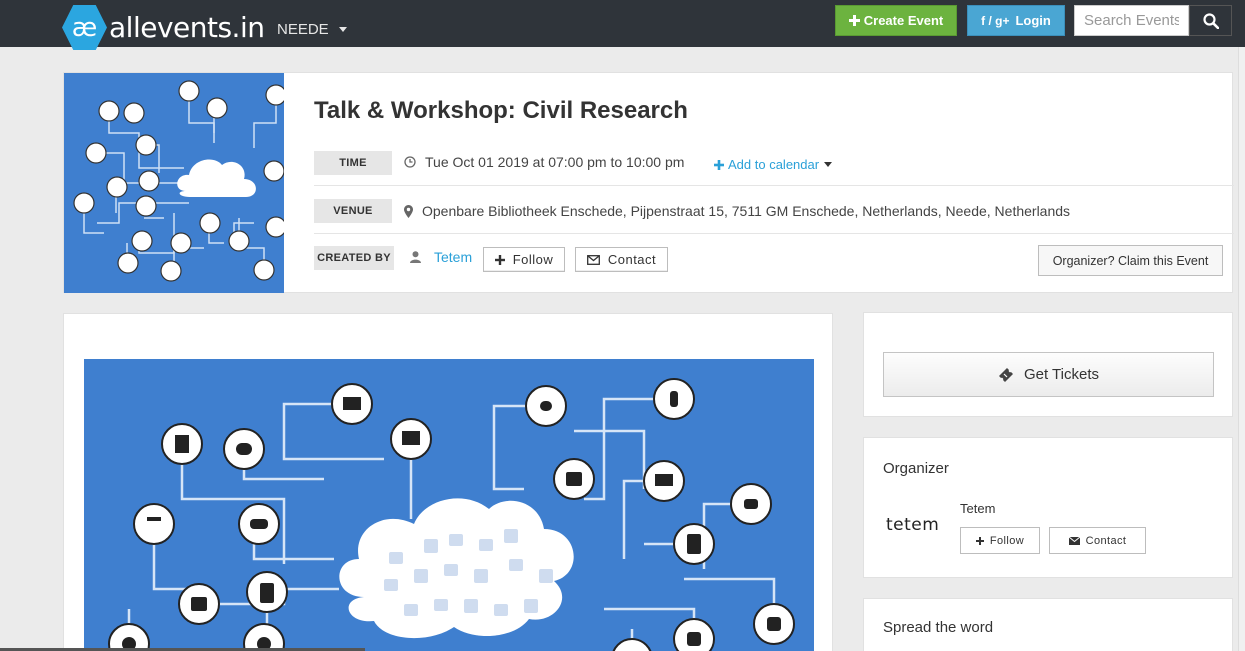  I want to click on time-info: Tue Oct 01 2019 at 07:00 pm to 10:00 pm, so click(544, 162).